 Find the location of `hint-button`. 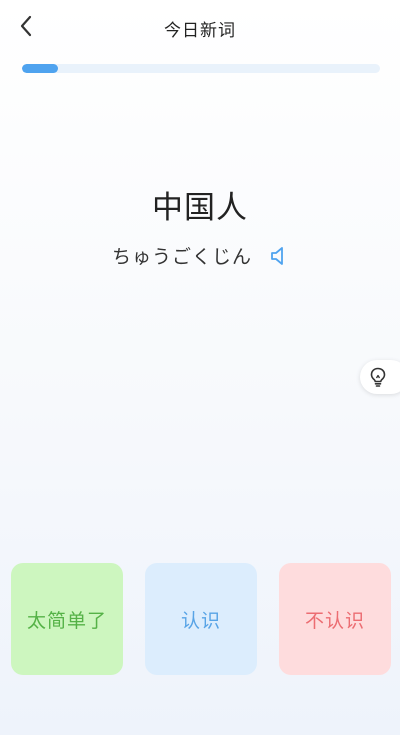

hint-button is located at coordinates (380, 377).